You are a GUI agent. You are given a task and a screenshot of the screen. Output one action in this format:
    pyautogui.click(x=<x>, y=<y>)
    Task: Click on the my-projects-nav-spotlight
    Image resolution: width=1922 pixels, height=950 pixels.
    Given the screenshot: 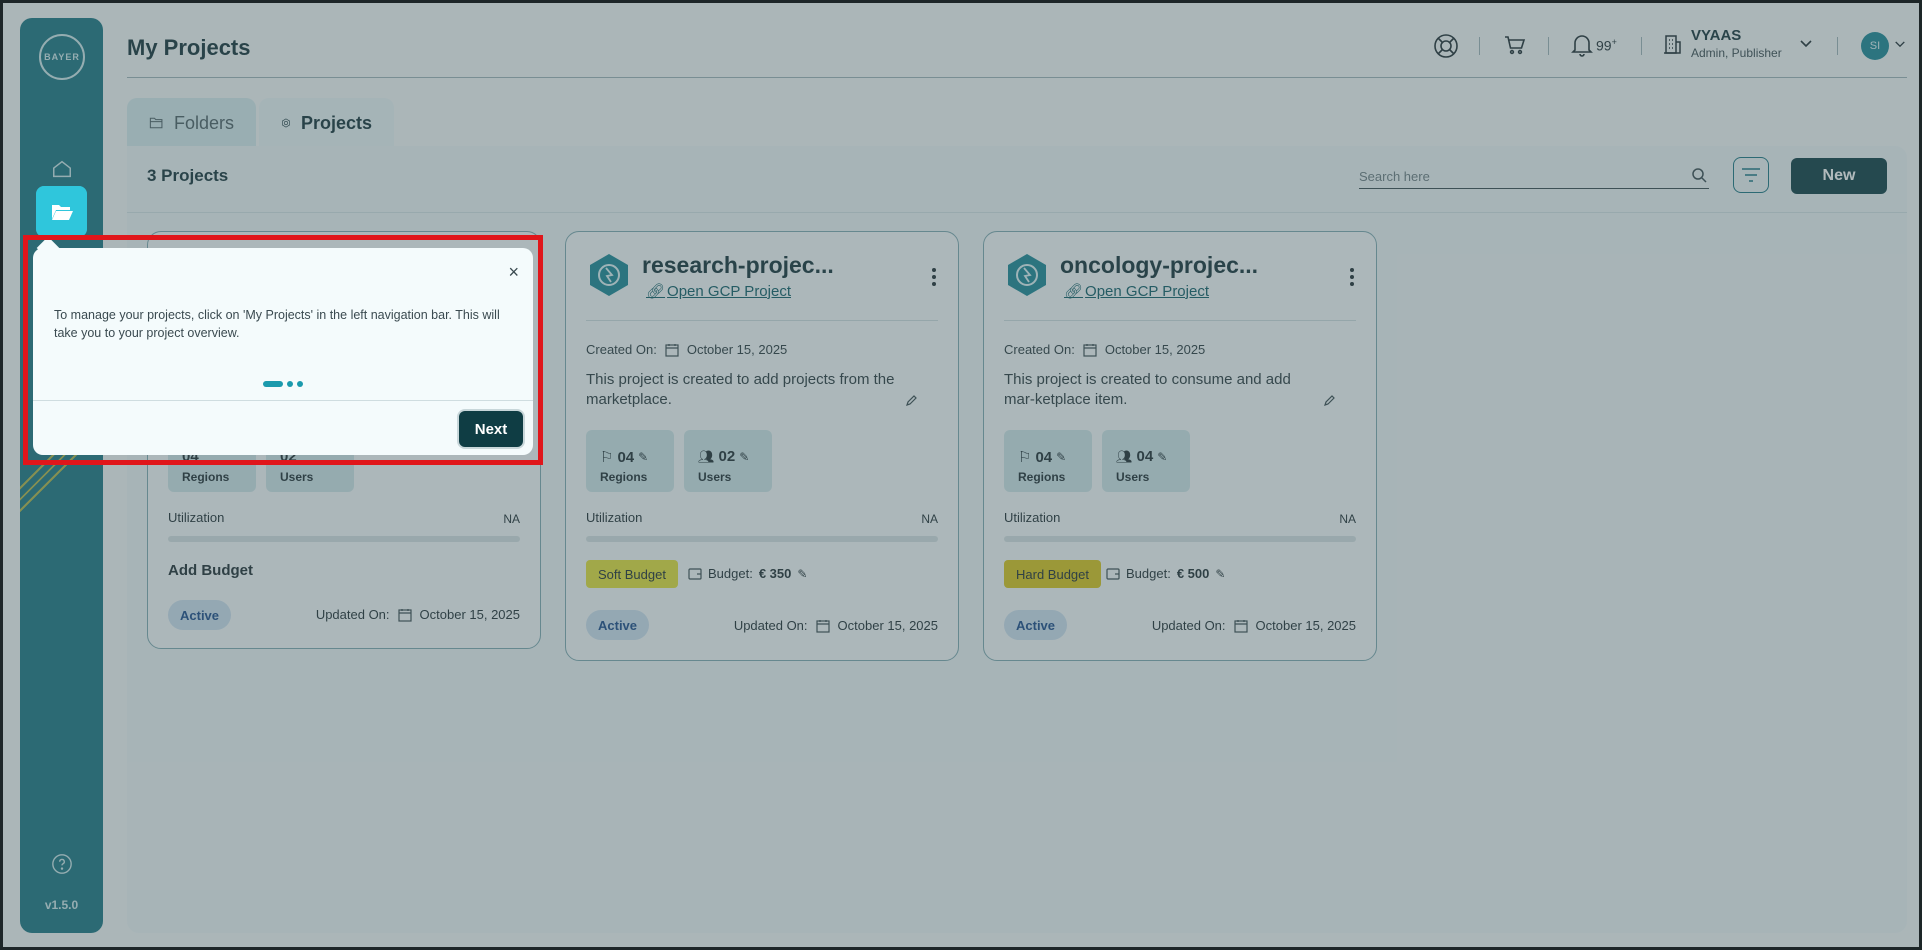 What is the action you would take?
    pyautogui.click(x=61, y=211)
    